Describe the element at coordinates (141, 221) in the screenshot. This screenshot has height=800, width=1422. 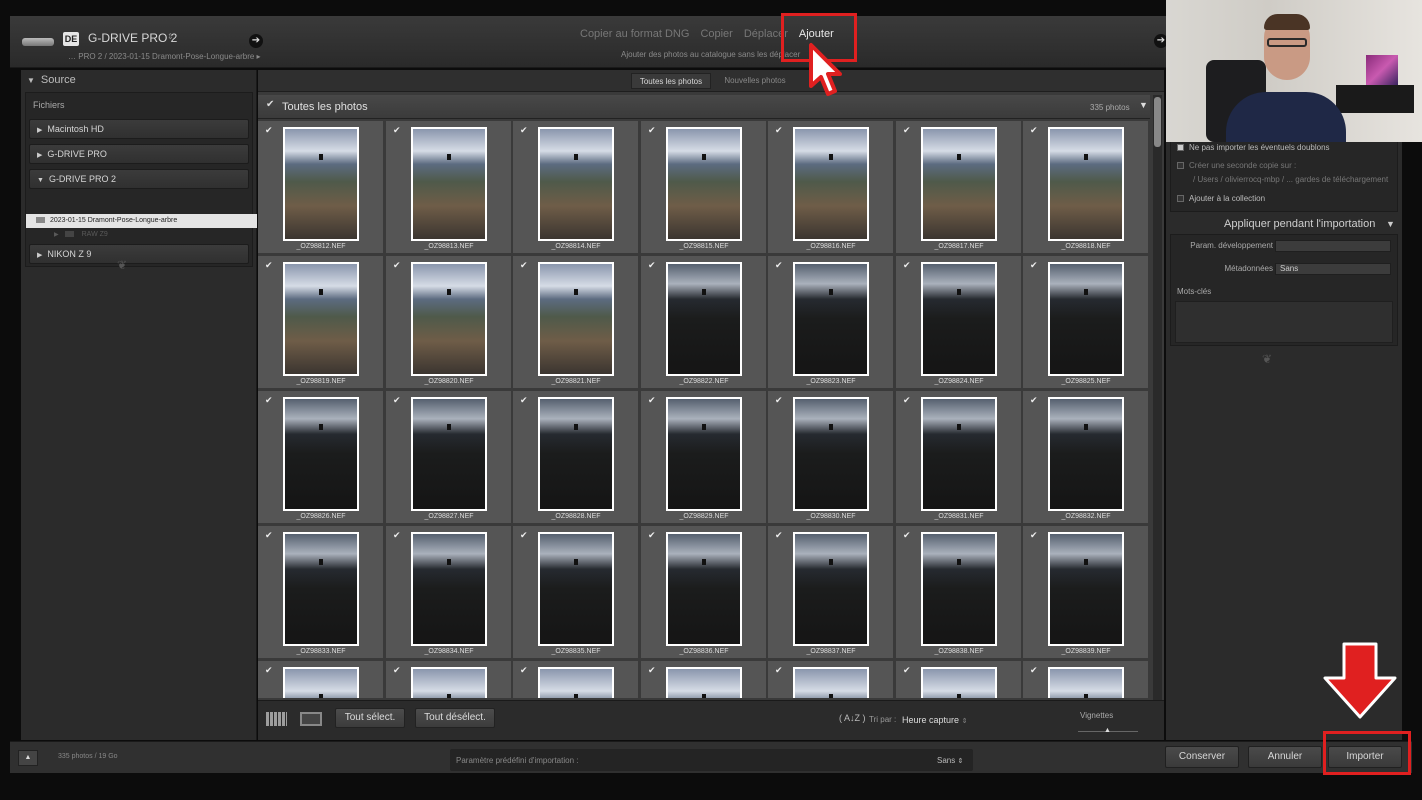
I see `folder-selected: 2023-01-15 Dramont-Pose-Longue-arbre` at that location.